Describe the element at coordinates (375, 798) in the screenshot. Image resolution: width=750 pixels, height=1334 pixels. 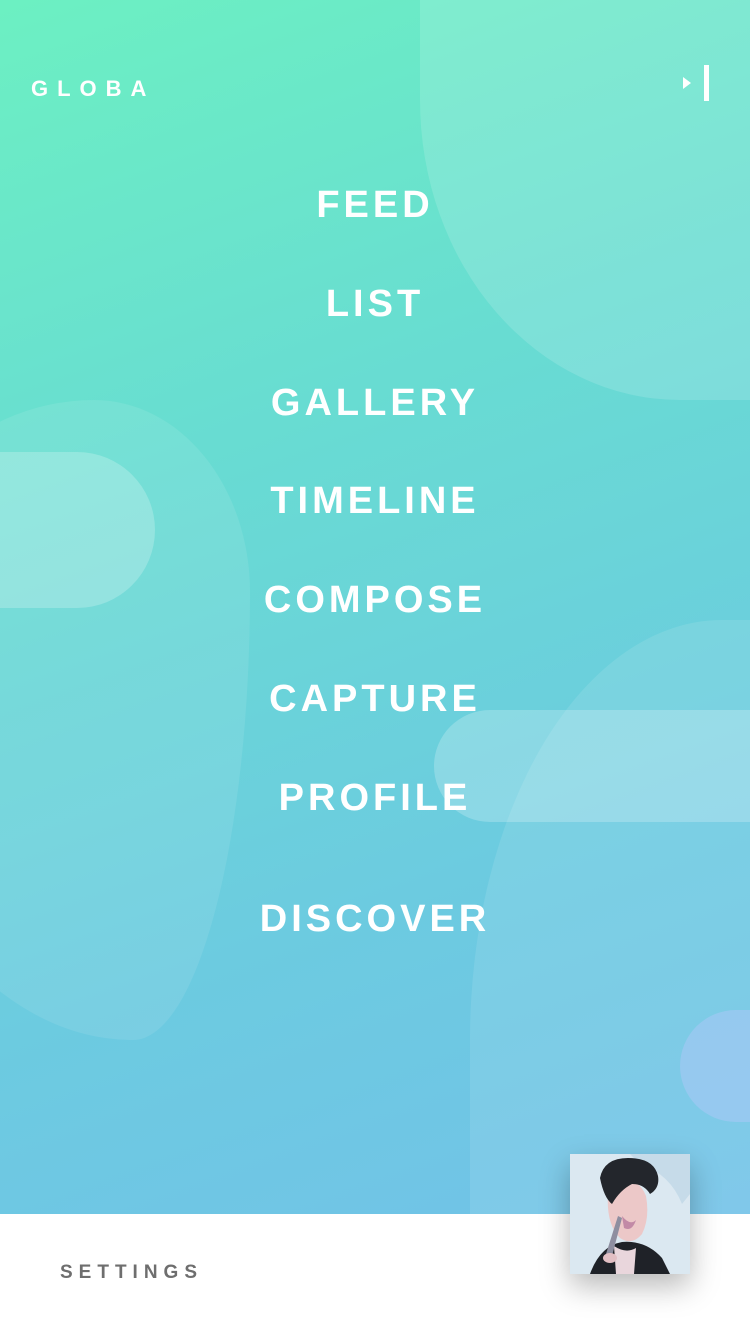
I see `menu-item-profile: PROFILE` at that location.